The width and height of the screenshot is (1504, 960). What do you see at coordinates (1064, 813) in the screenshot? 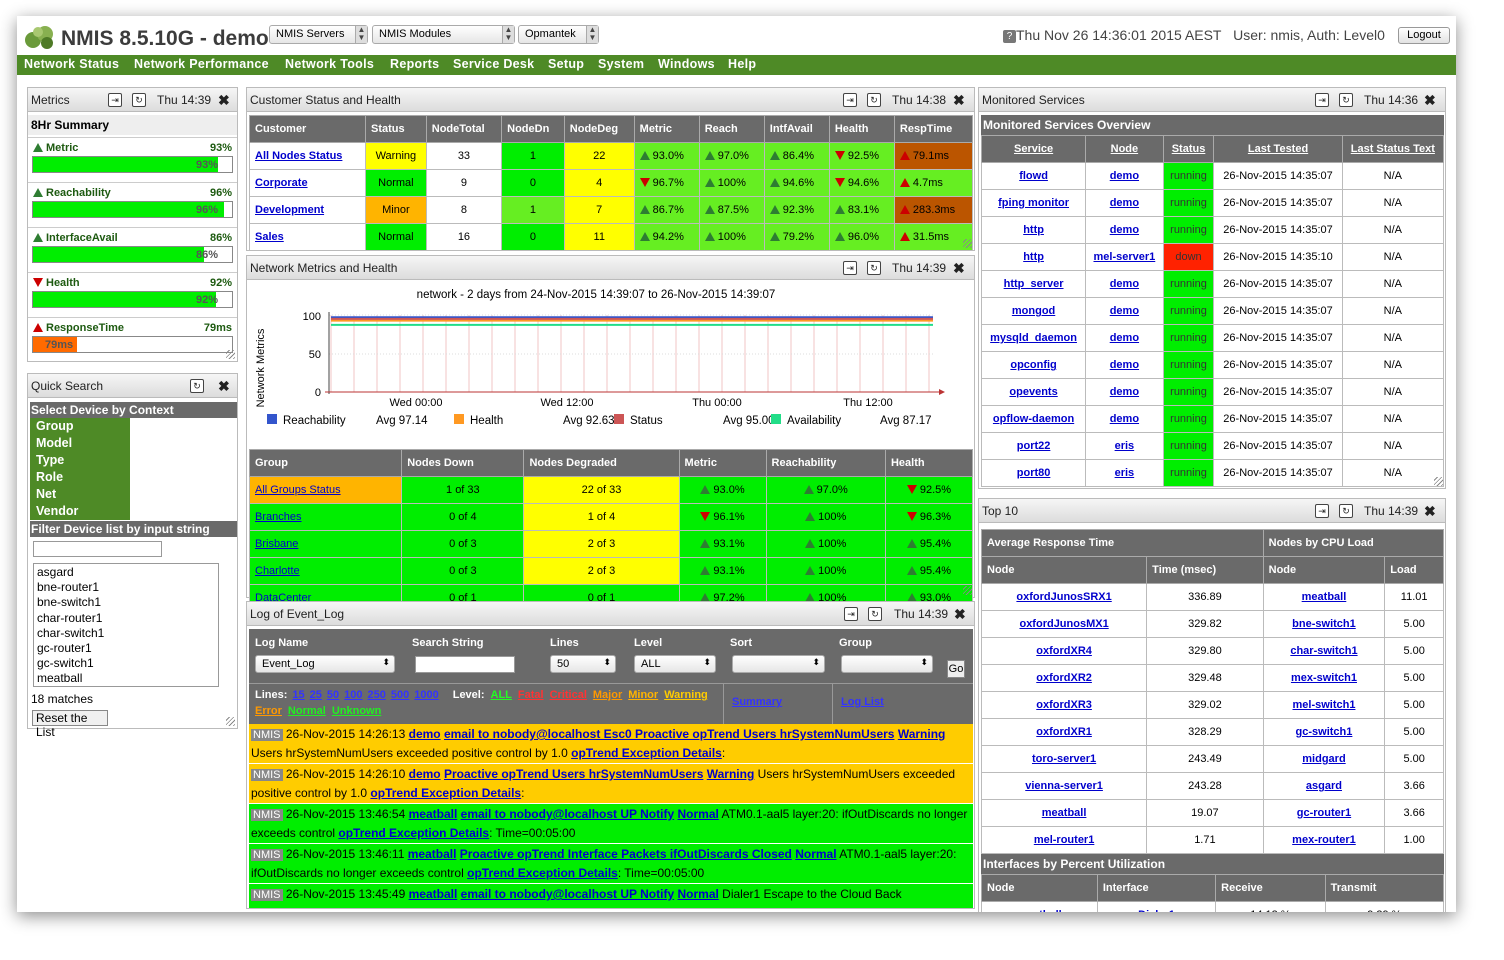
I see `node-link: meatball` at bounding box center [1064, 813].